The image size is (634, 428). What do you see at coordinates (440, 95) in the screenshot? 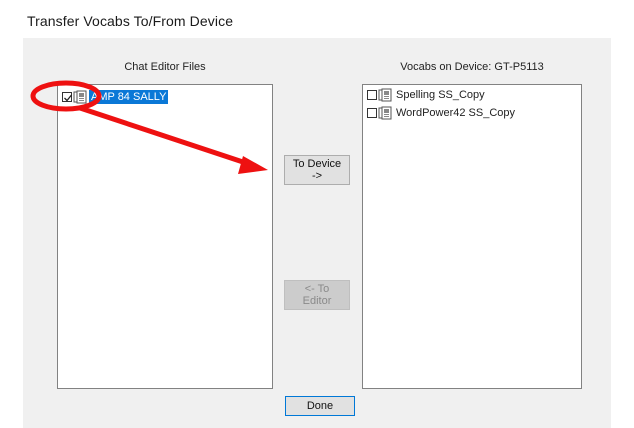
I see `device-vocab-label: Spelling SS_Copy` at bounding box center [440, 95].